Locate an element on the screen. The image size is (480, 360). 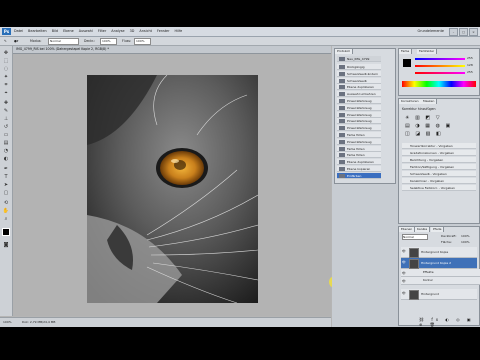
blue-slider is located at coordinates (440, 73).